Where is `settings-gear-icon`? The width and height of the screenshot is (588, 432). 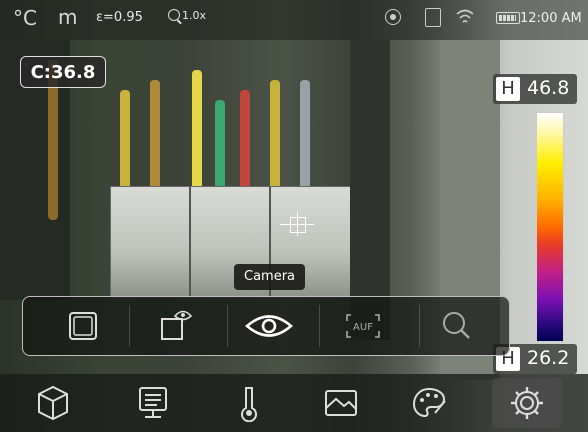
settings-gear-icon is located at coordinates (527, 403).